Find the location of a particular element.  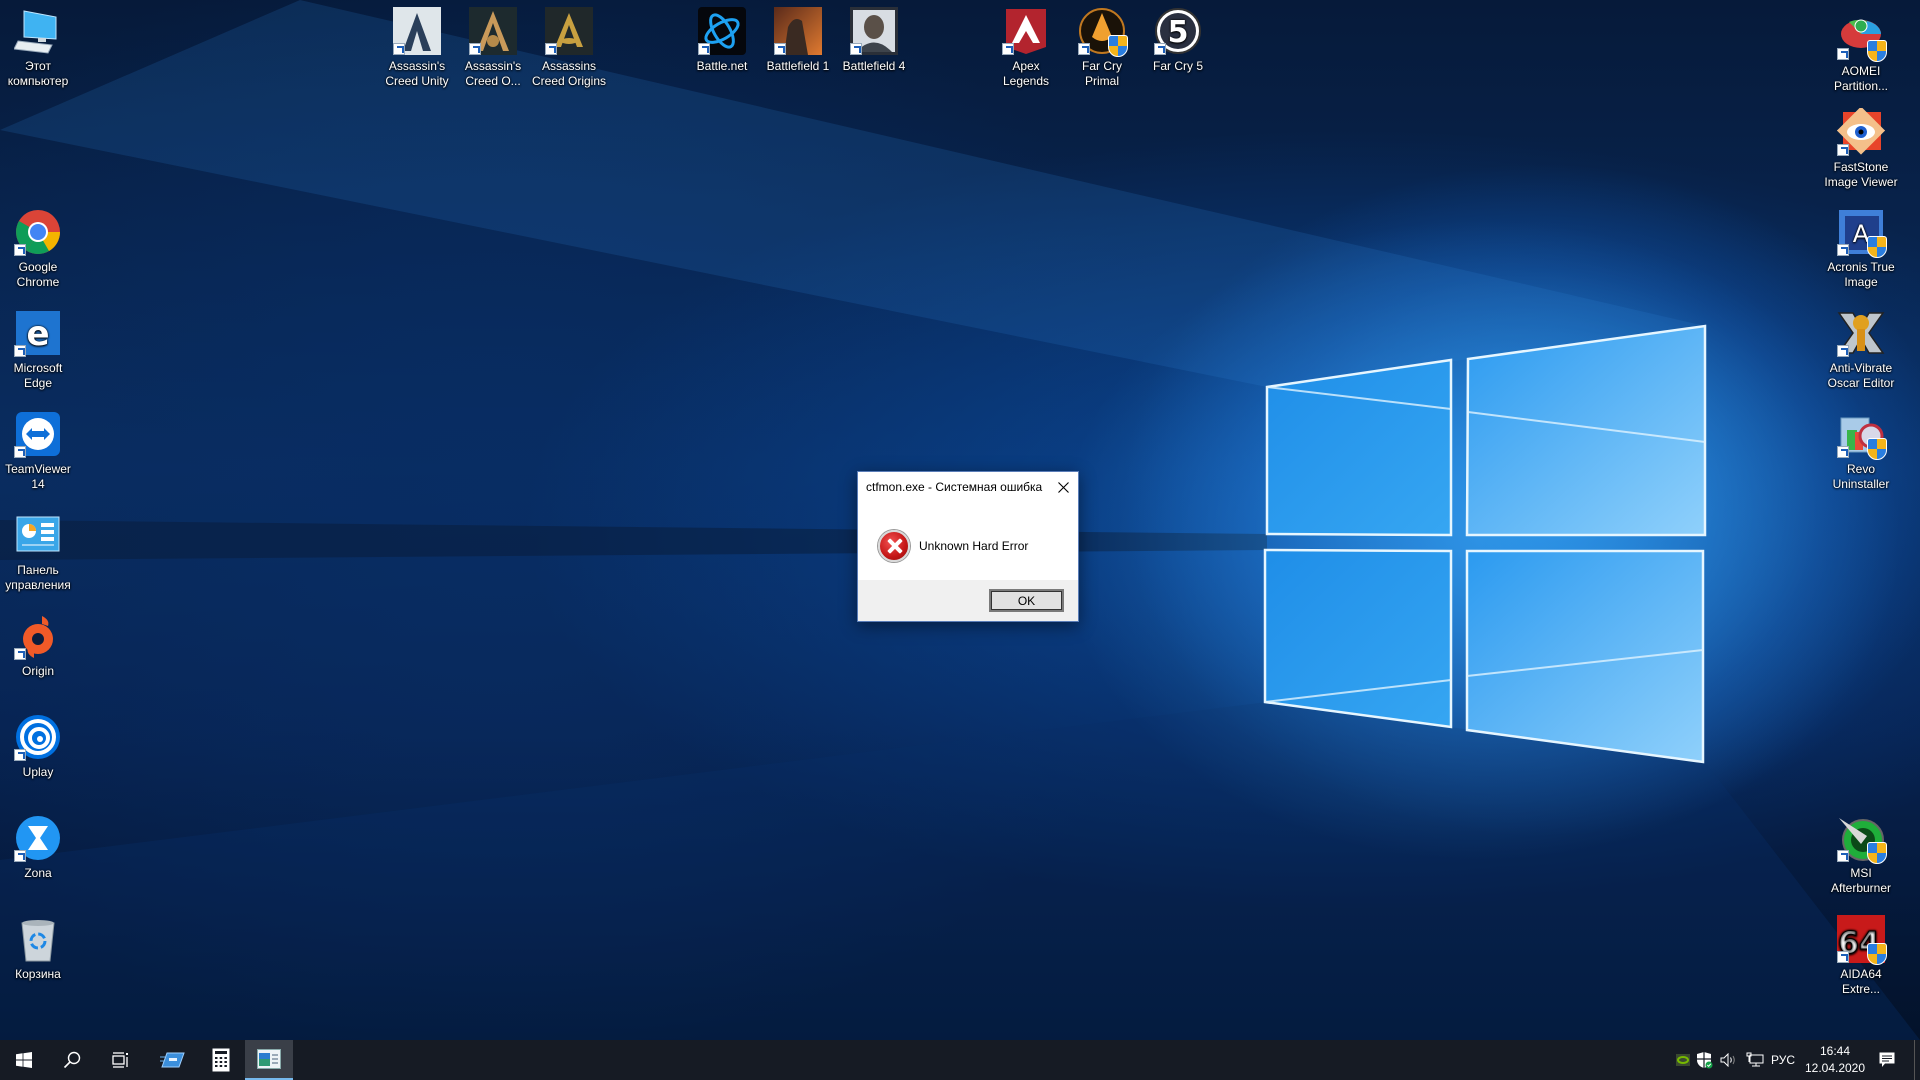

desktop-icon-zona: Zona is located at coordinates (38, 847).